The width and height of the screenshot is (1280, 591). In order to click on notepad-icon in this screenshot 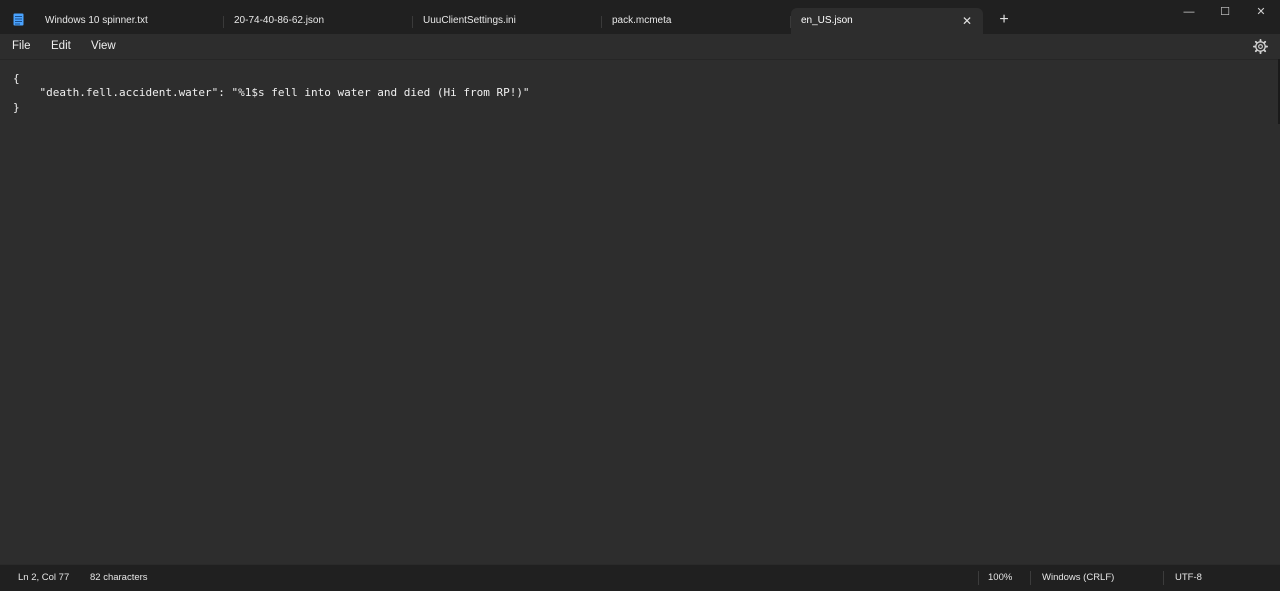, I will do `click(18, 19)`.